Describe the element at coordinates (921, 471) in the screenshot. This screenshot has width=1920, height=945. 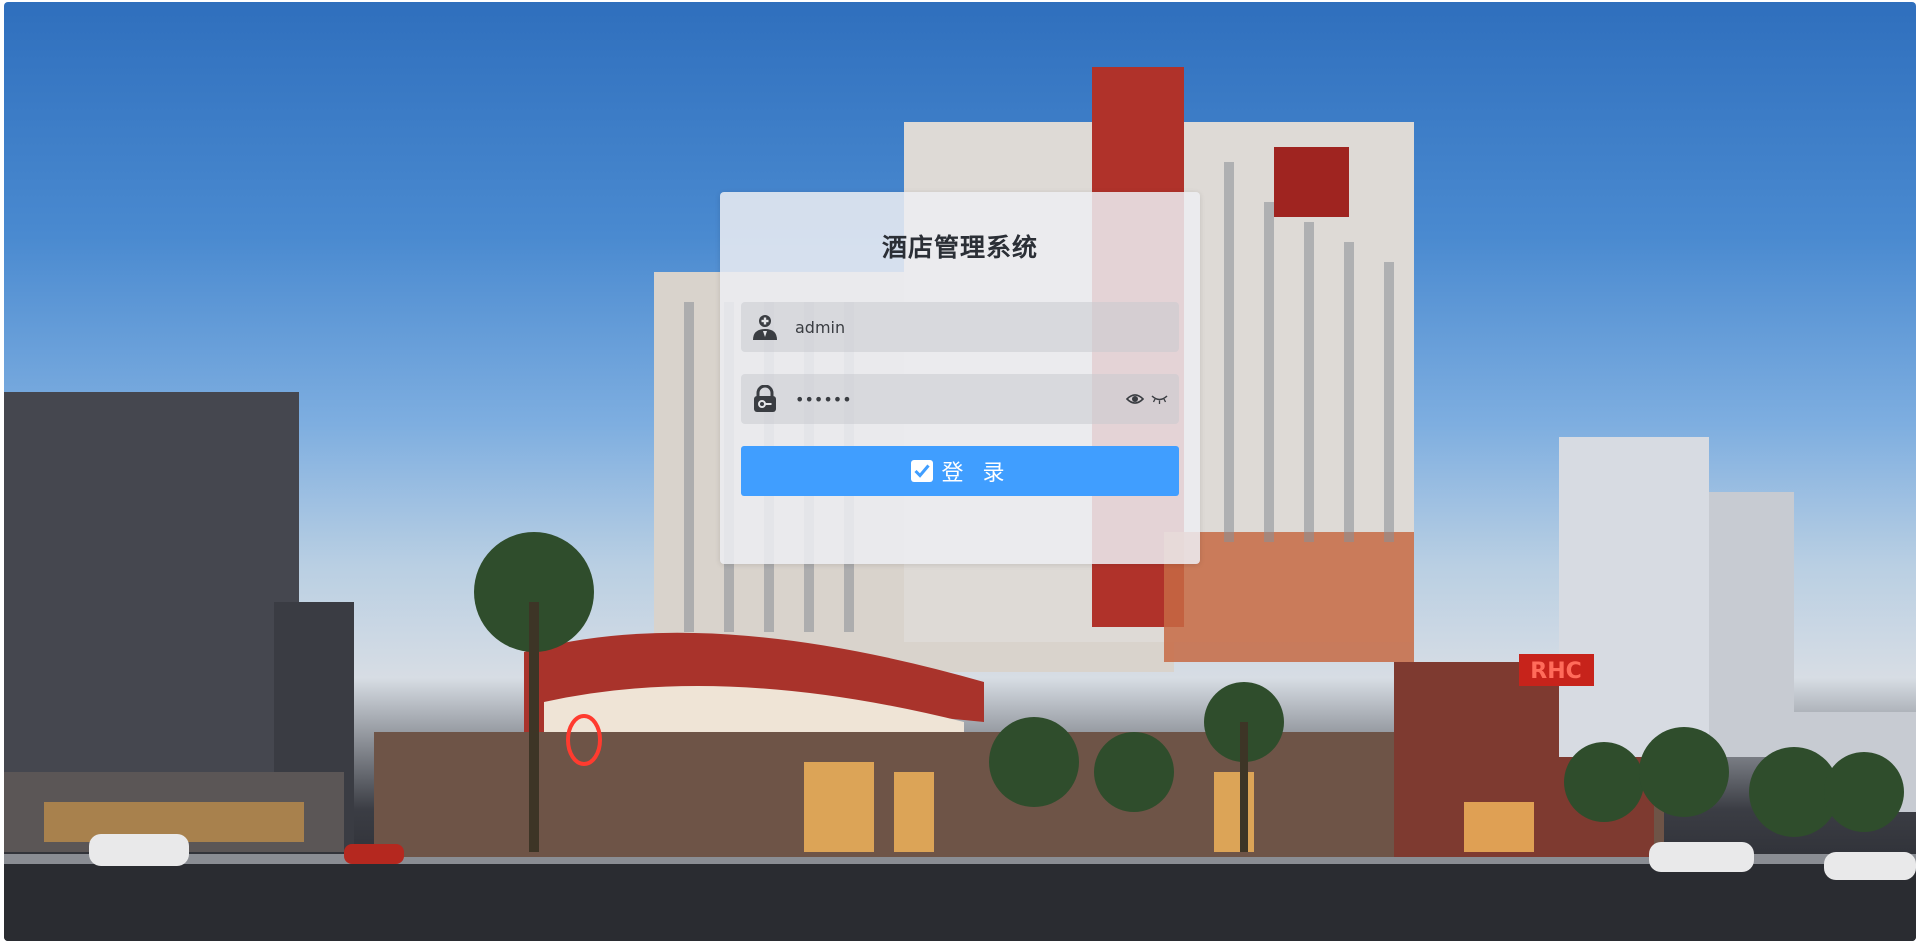
I see `check-square-icon` at that location.